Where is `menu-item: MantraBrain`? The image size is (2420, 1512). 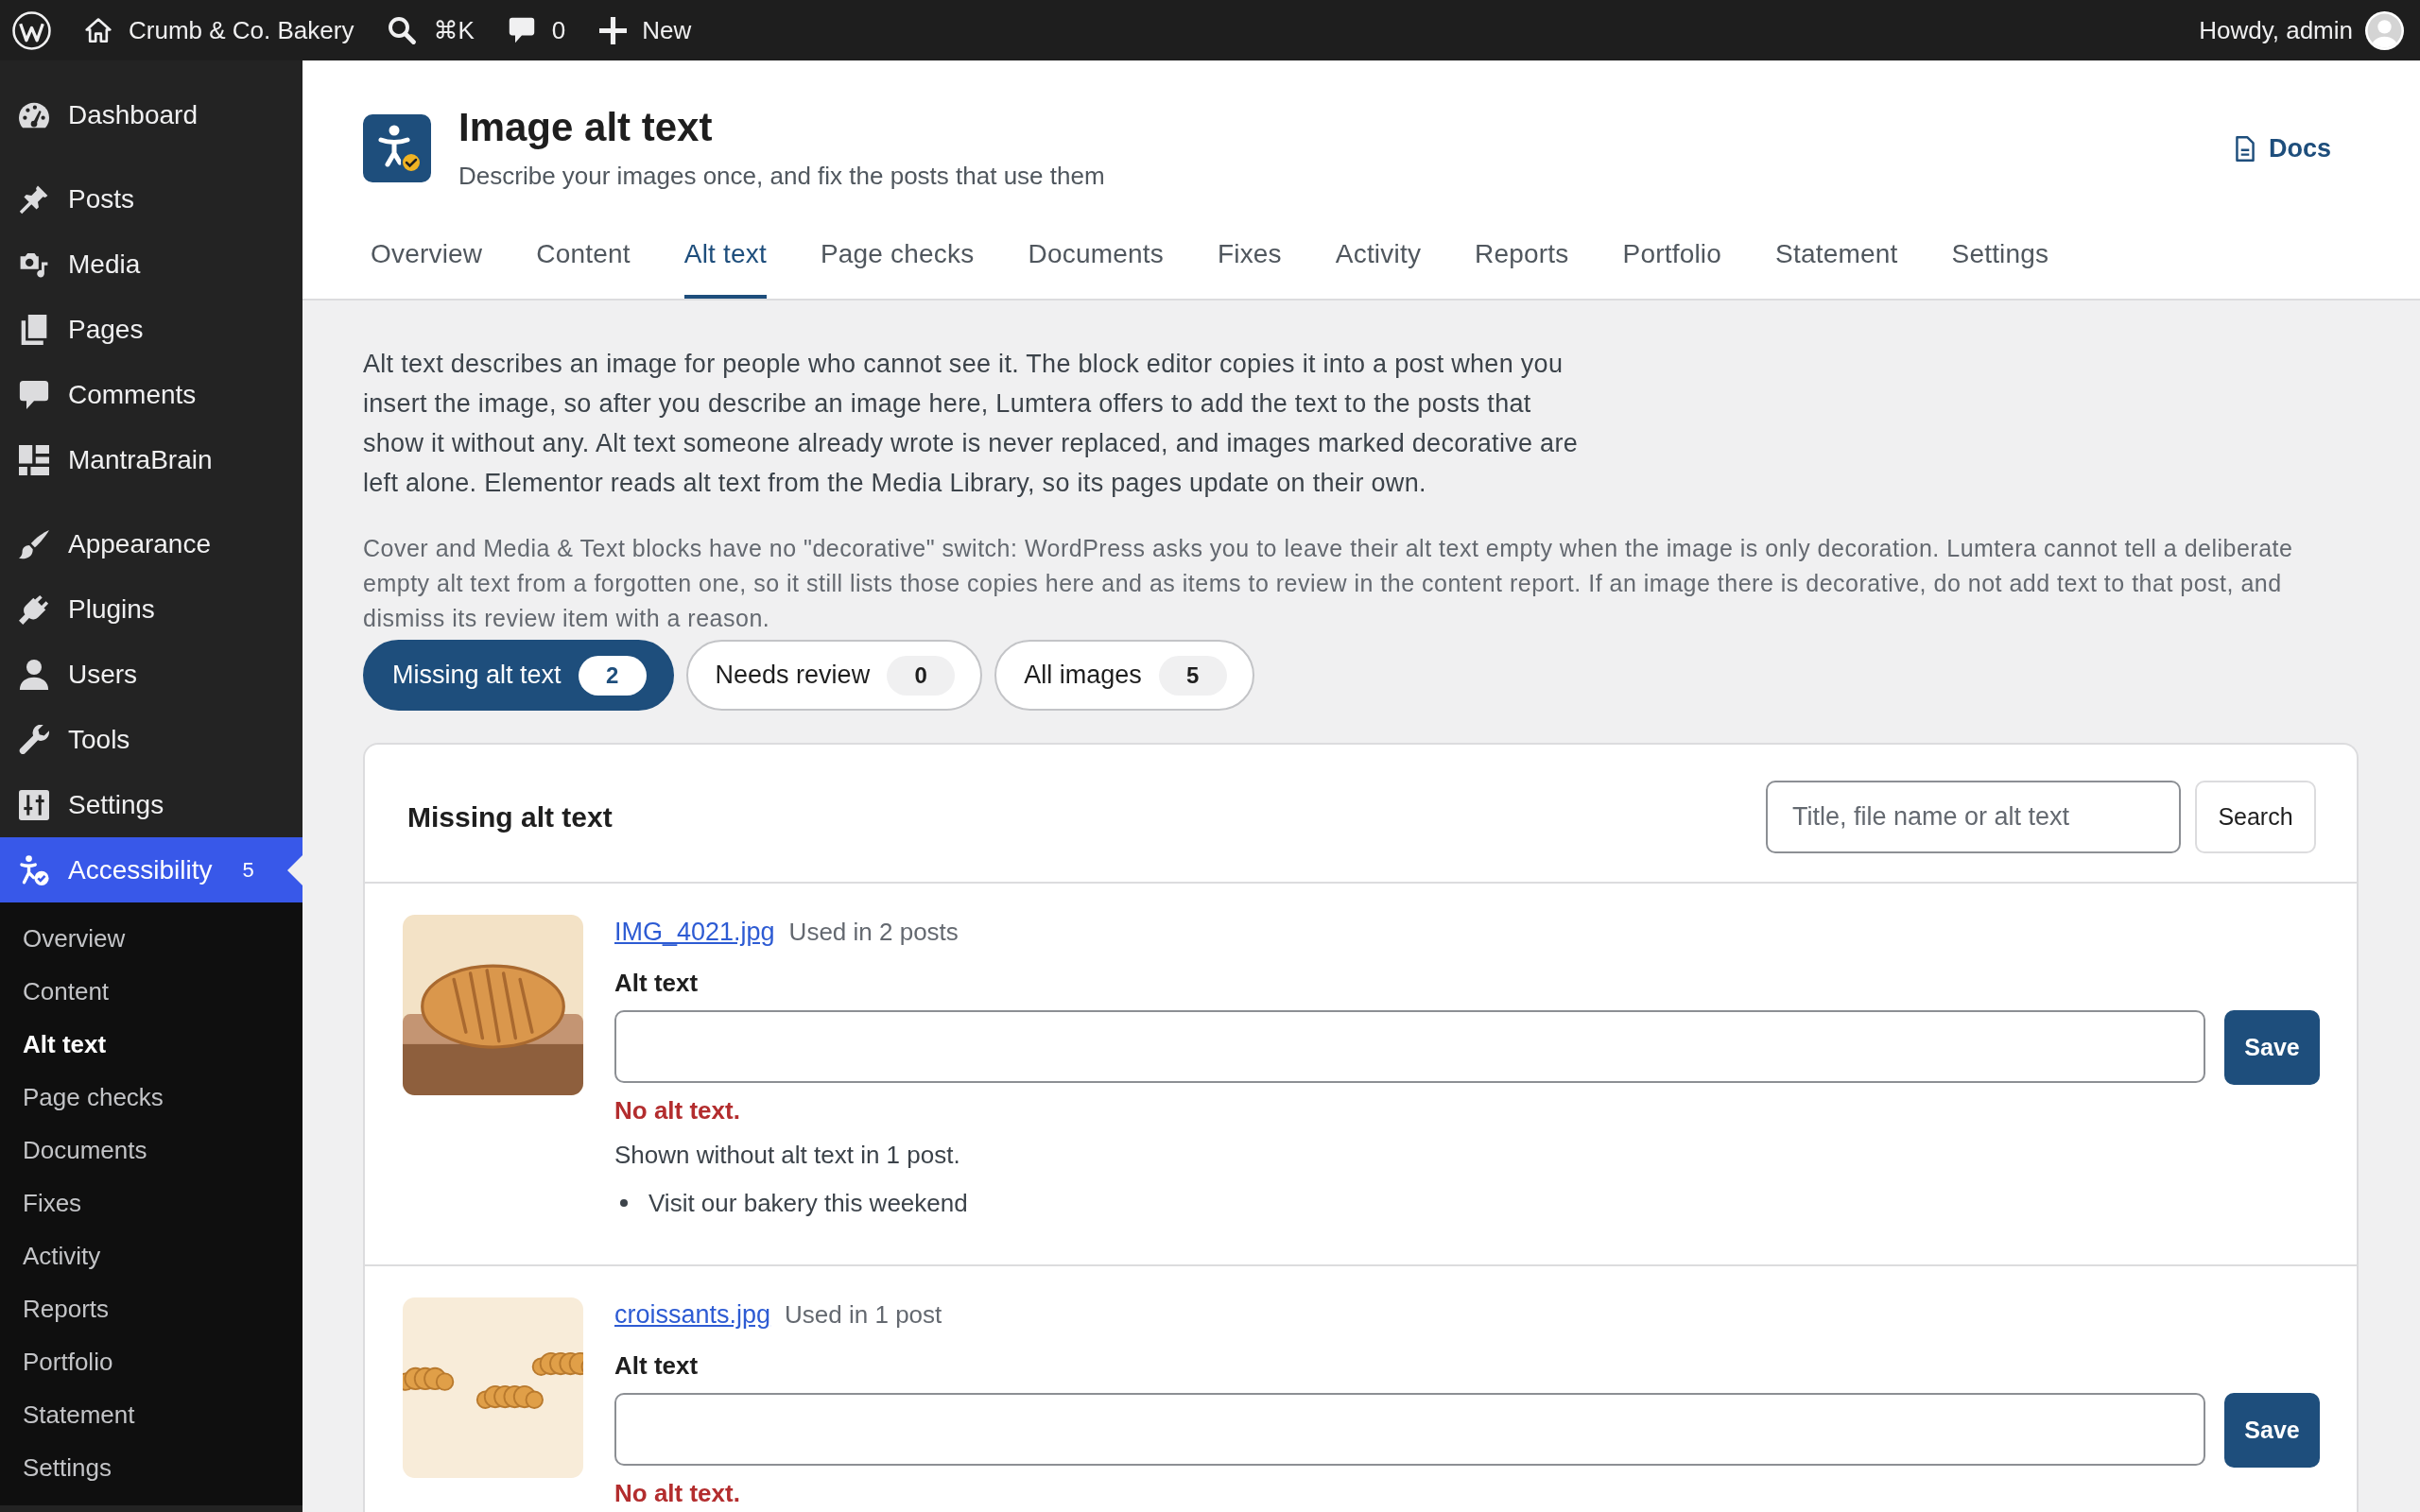 menu-item: MantraBrain is located at coordinates (151, 459).